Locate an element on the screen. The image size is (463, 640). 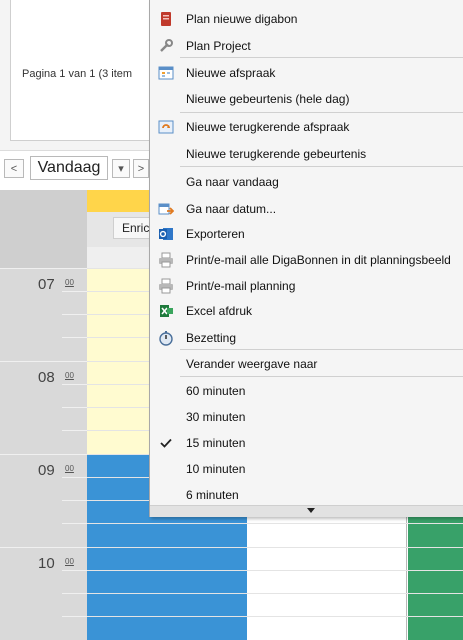
menu-item-label: 10 minuten is located at coordinates (216, 469).